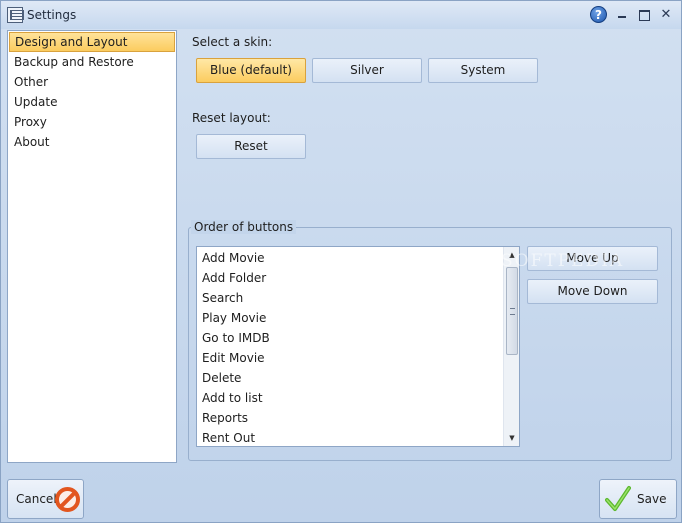 This screenshot has width=682, height=523. Describe the element at coordinates (52, 15) in the screenshot. I see `window-title: Settings` at that location.